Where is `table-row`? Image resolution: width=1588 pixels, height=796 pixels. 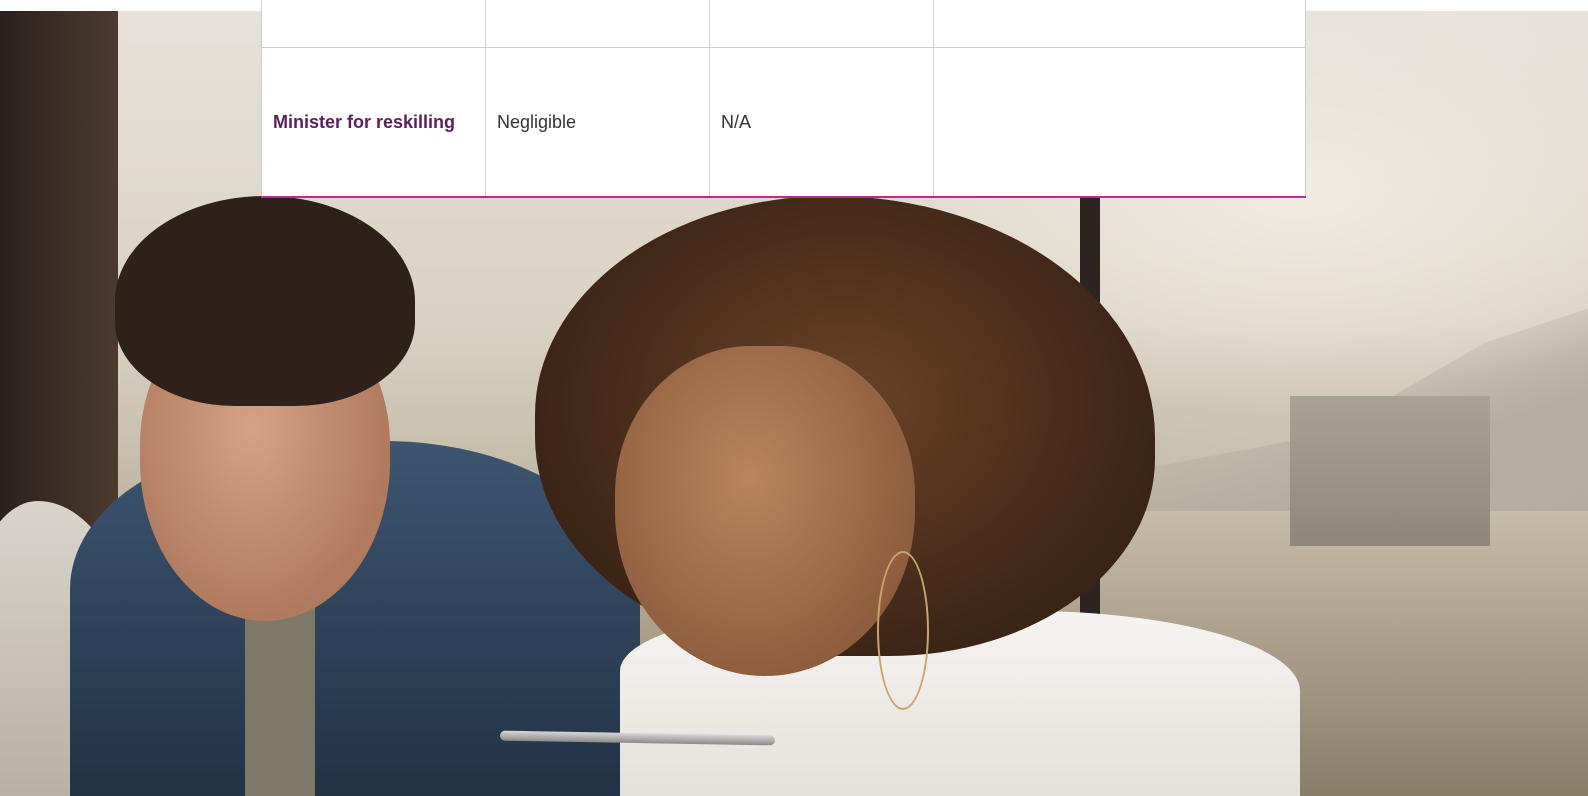 table-row is located at coordinates (783, 24).